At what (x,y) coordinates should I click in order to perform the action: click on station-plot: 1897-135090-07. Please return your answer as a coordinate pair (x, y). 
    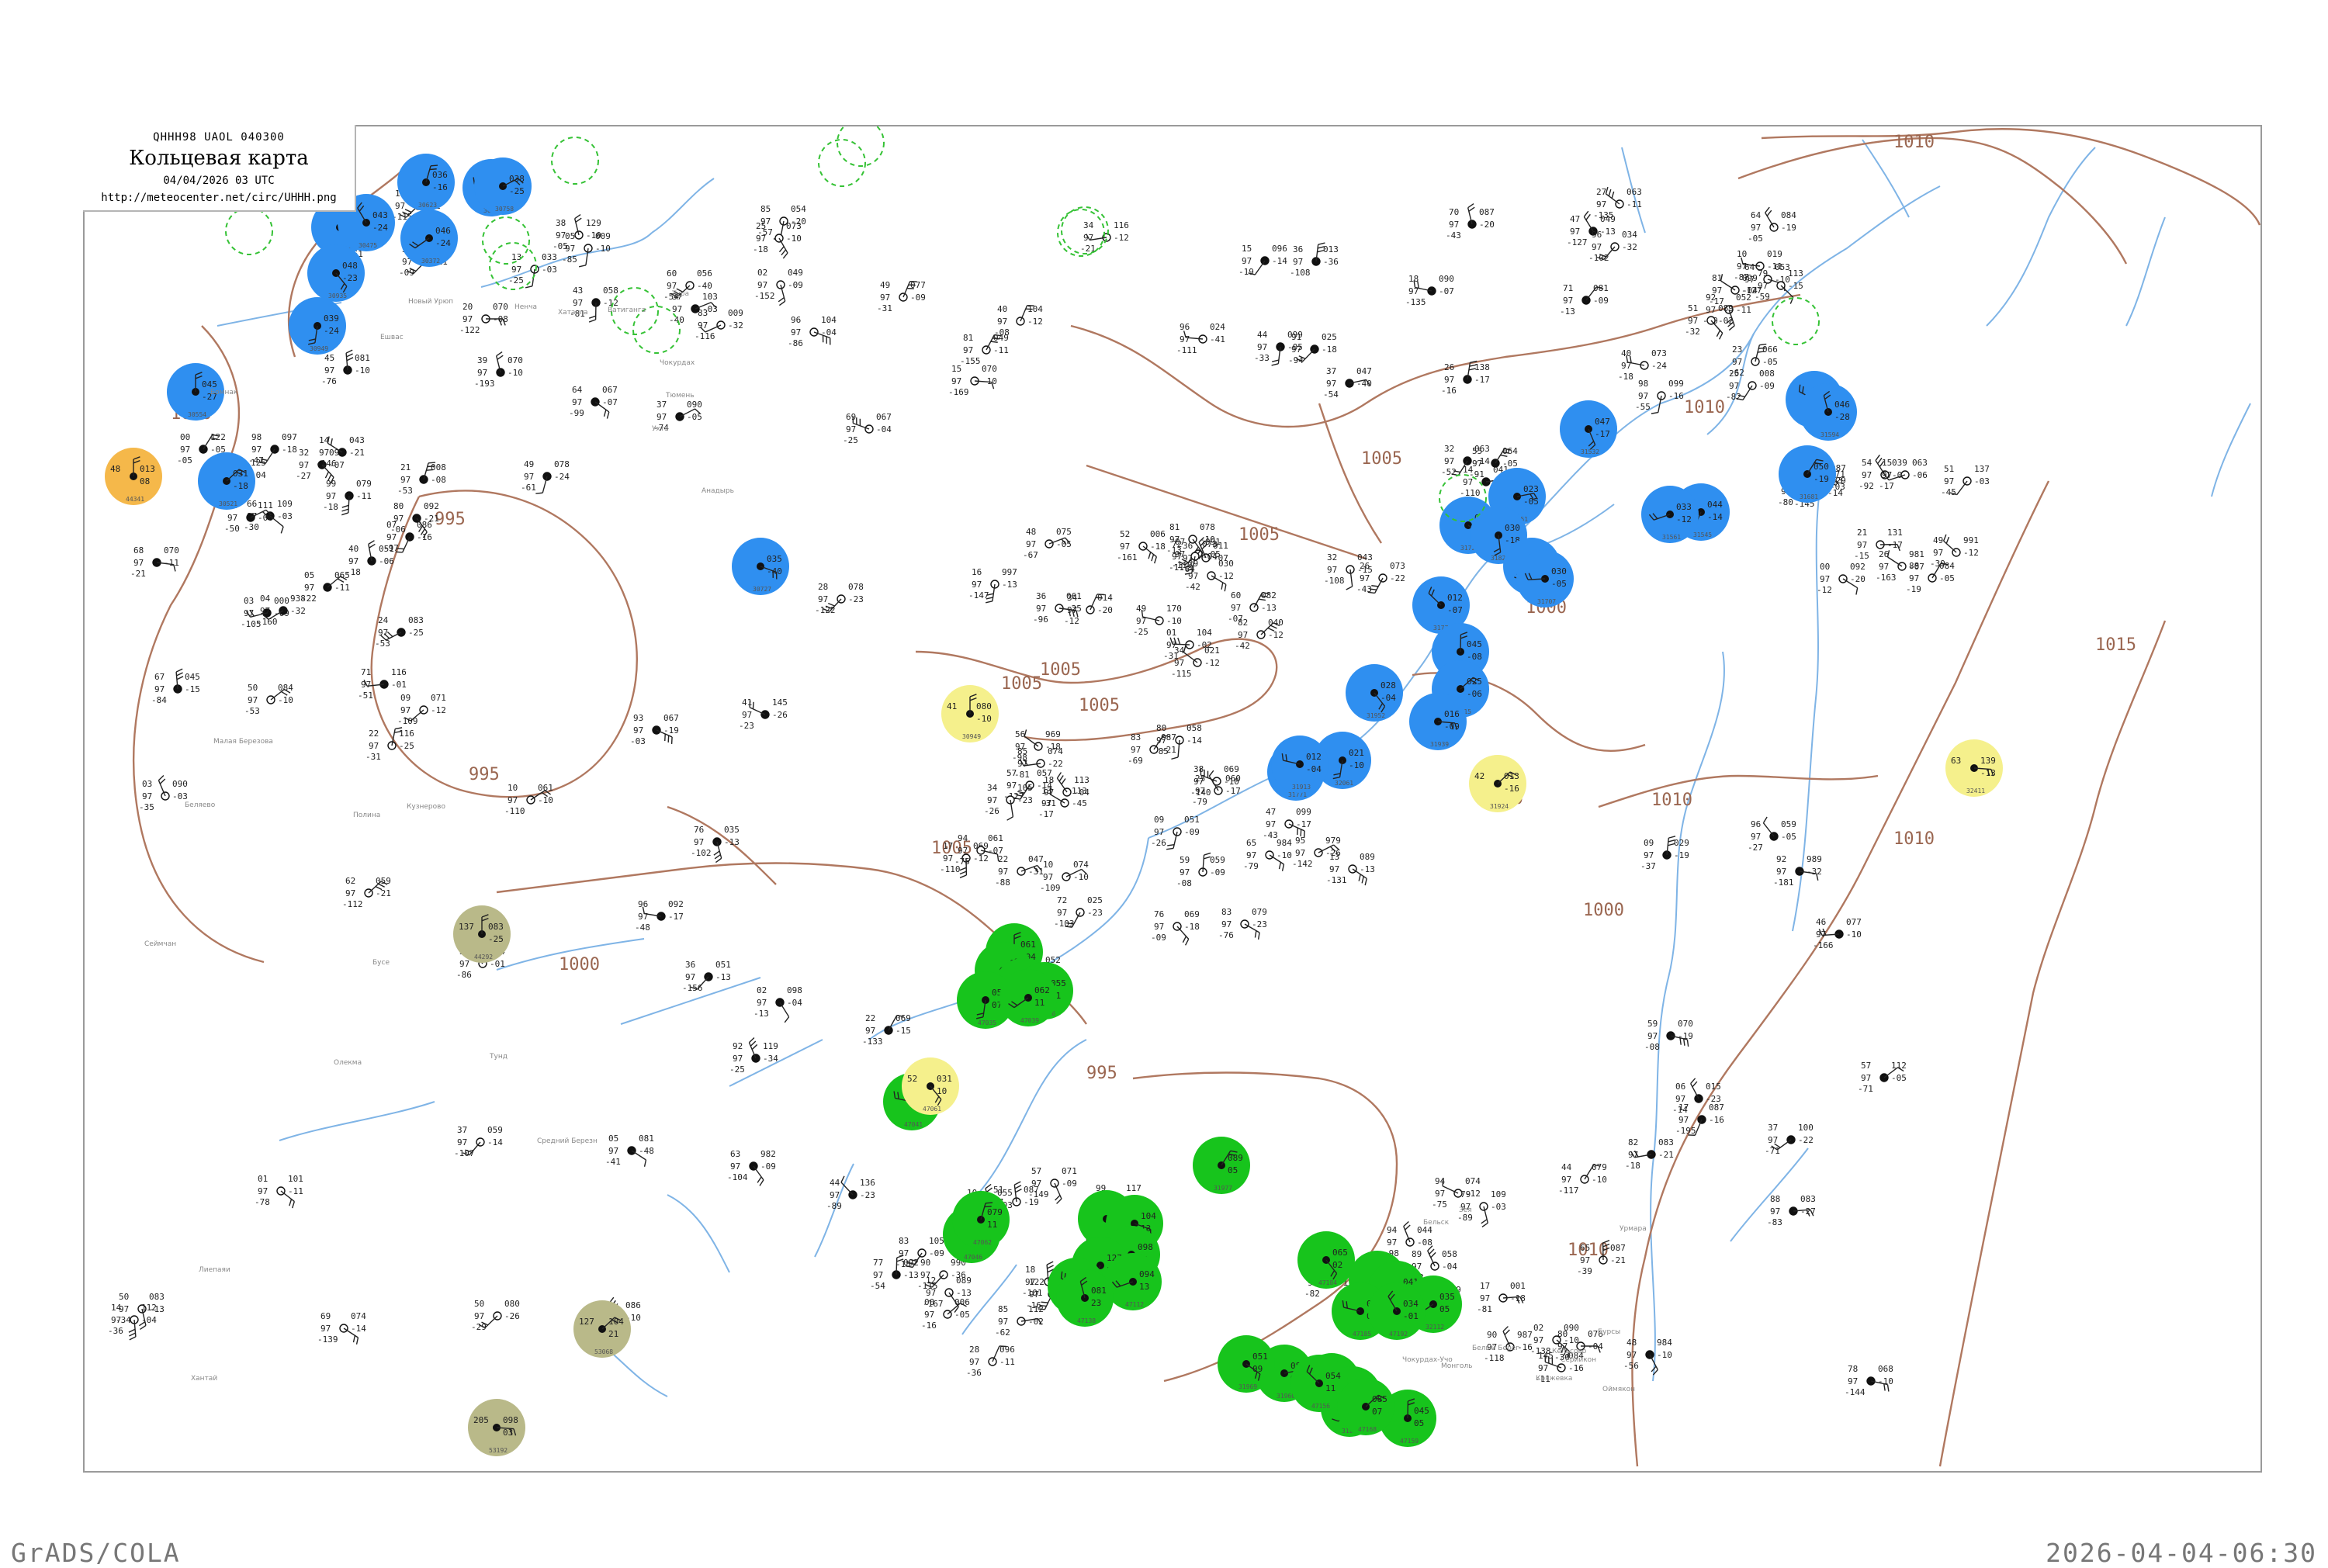
    Looking at the image, I should click on (1430, 290).